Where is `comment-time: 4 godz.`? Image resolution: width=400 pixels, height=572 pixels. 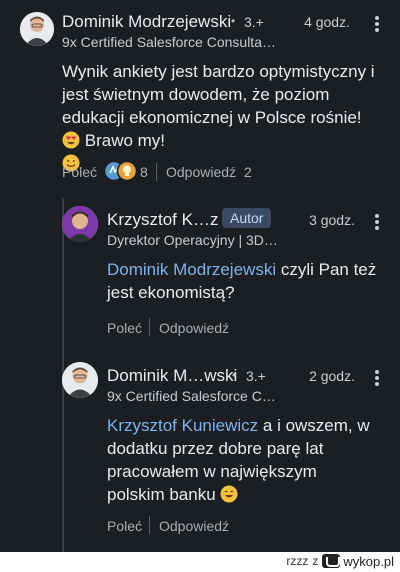
comment-time: 4 godz. is located at coordinates (327, 22).